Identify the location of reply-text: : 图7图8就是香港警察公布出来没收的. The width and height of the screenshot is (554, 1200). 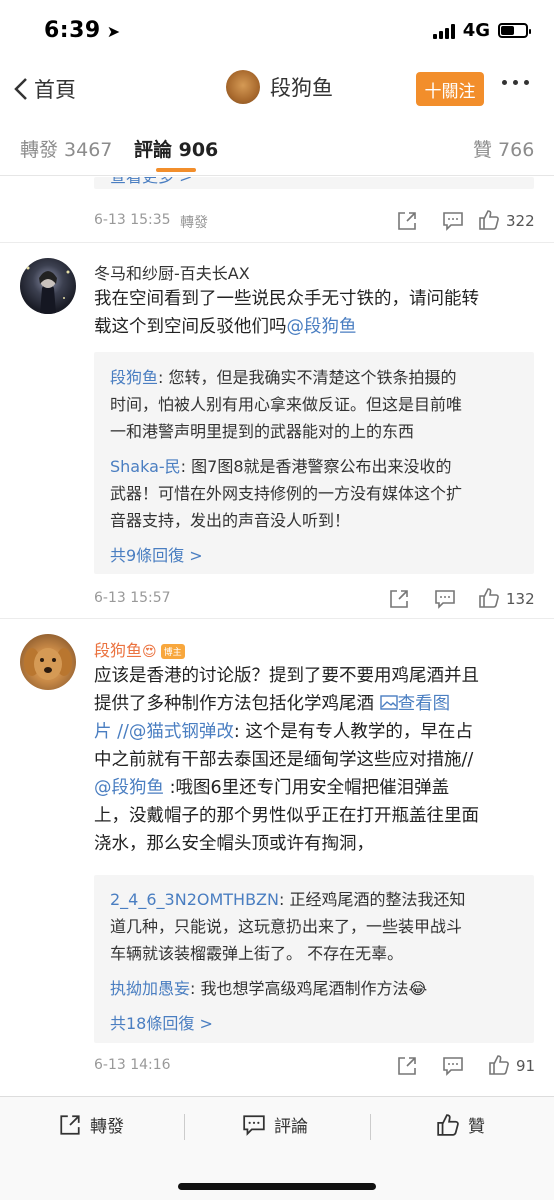
(316, 466).